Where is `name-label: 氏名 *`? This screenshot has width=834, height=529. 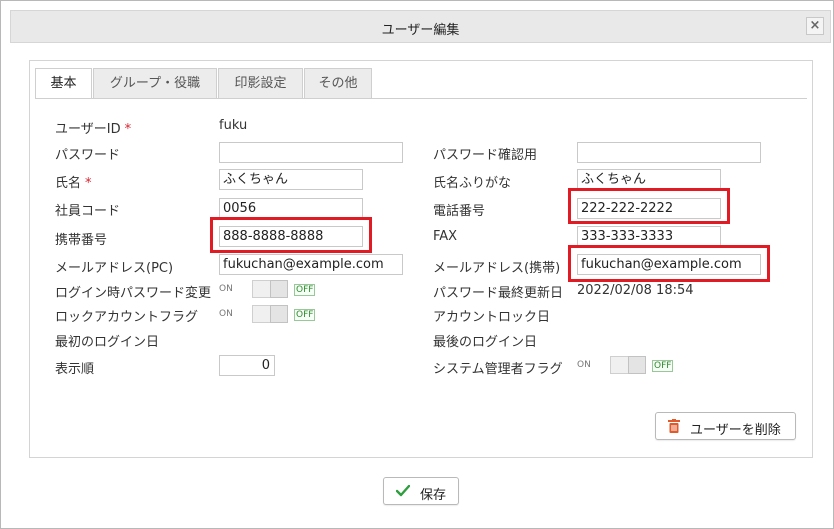
name-label: 氏名 * is located at coordinates (73, 183).